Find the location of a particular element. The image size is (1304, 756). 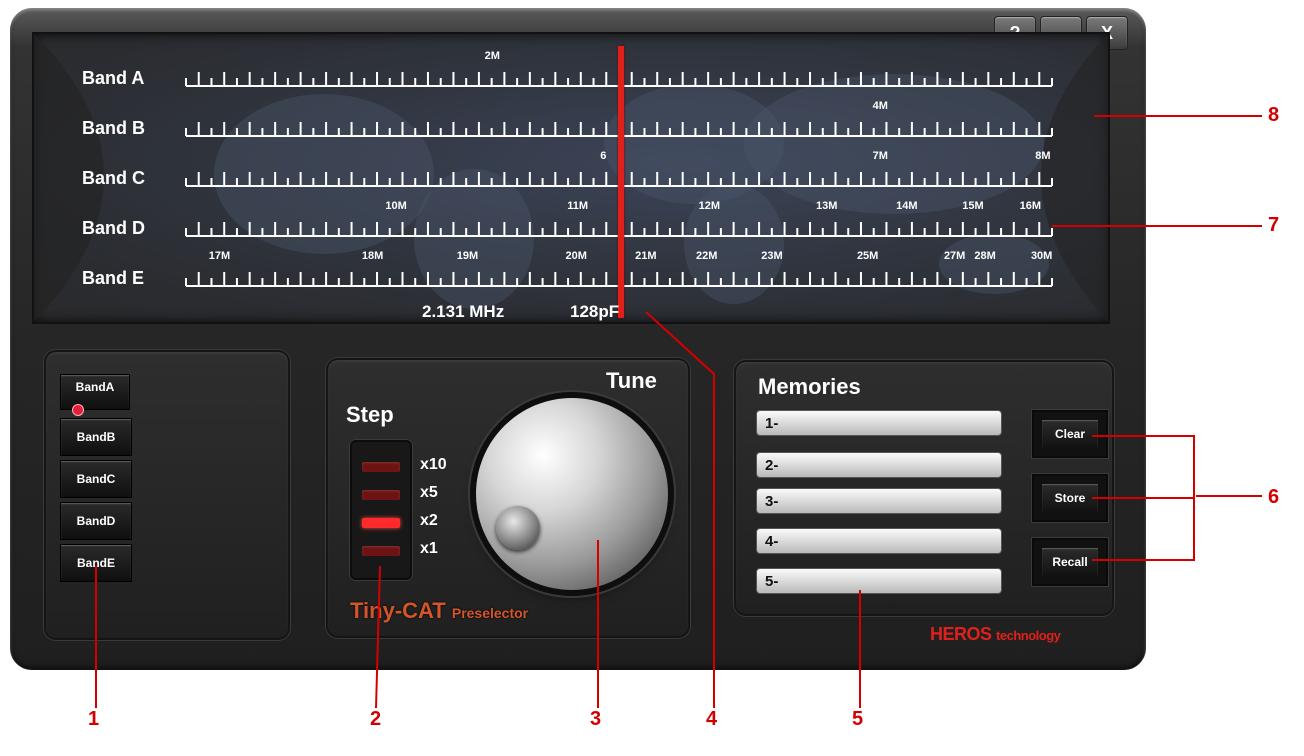

callout-6: 6 is located at coordinates (1274, 497).